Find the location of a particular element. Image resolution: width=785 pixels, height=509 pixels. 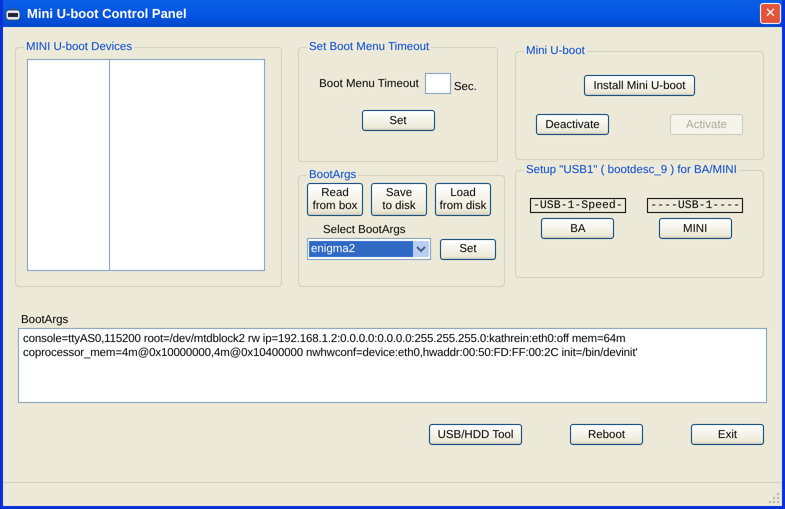

action-button: Deactivate is located at coordinates (572, 124).